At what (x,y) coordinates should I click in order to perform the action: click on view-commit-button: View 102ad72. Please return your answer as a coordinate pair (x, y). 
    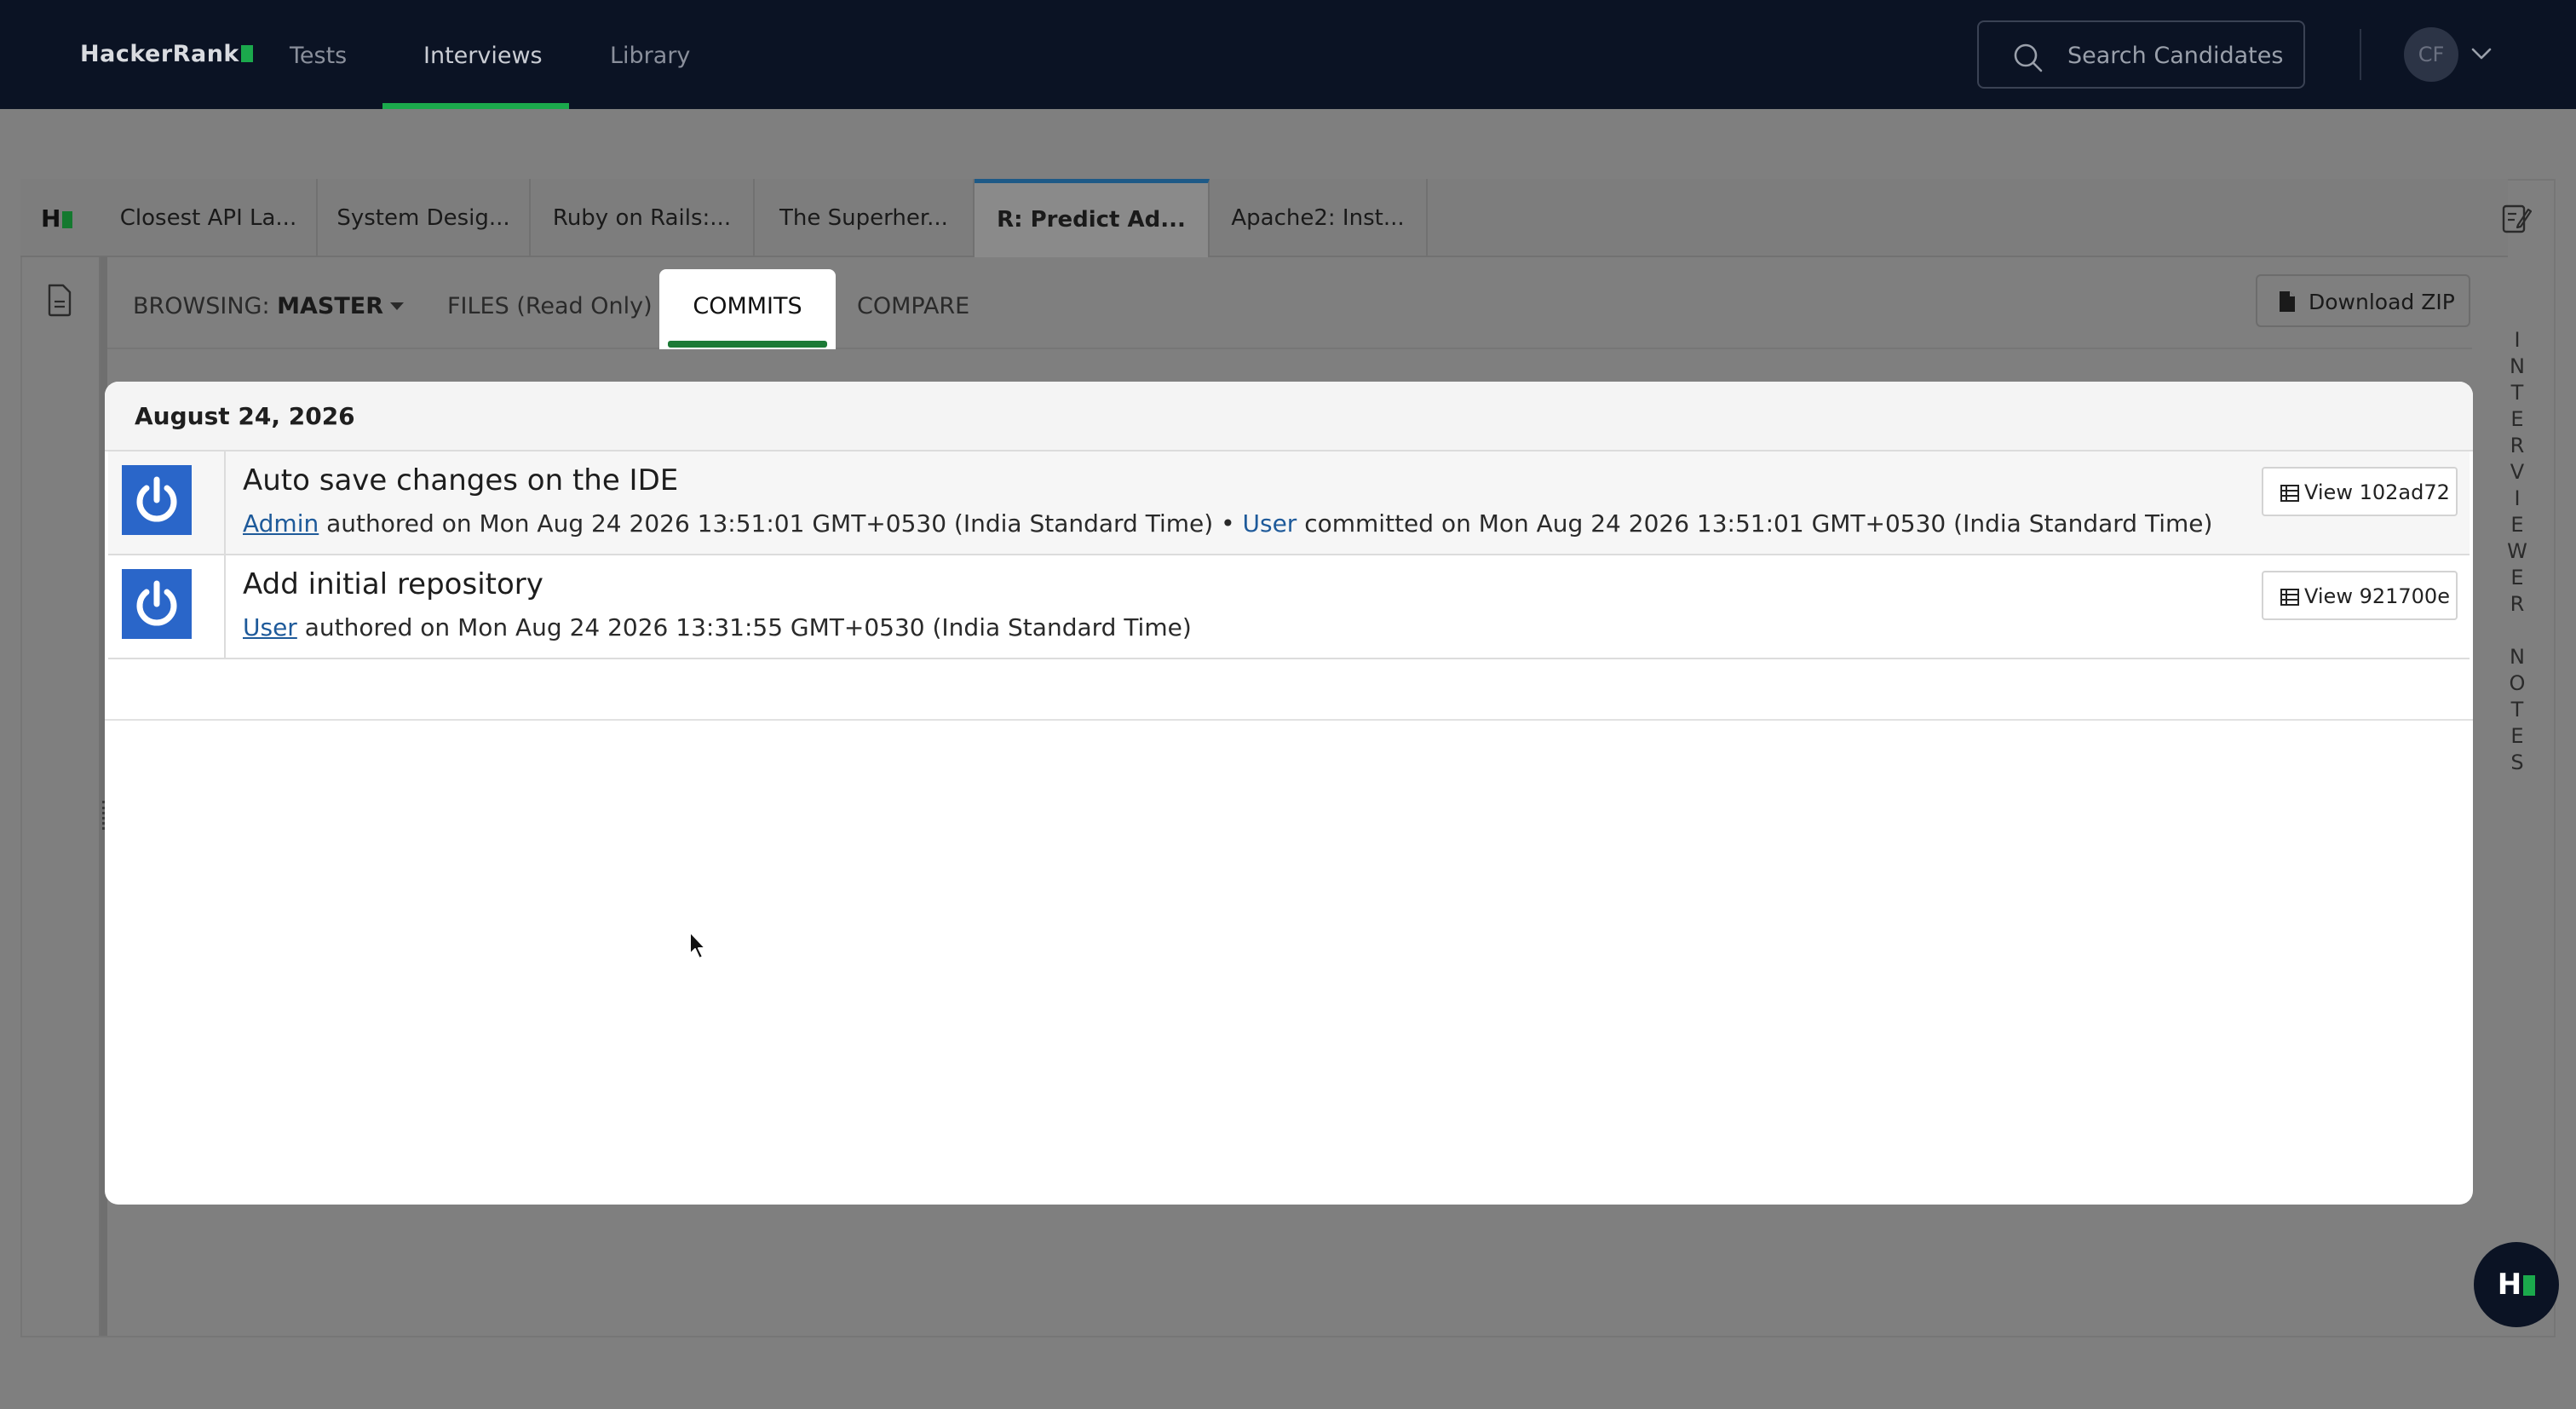
    Looking at the image, I should click on (2360, 491).